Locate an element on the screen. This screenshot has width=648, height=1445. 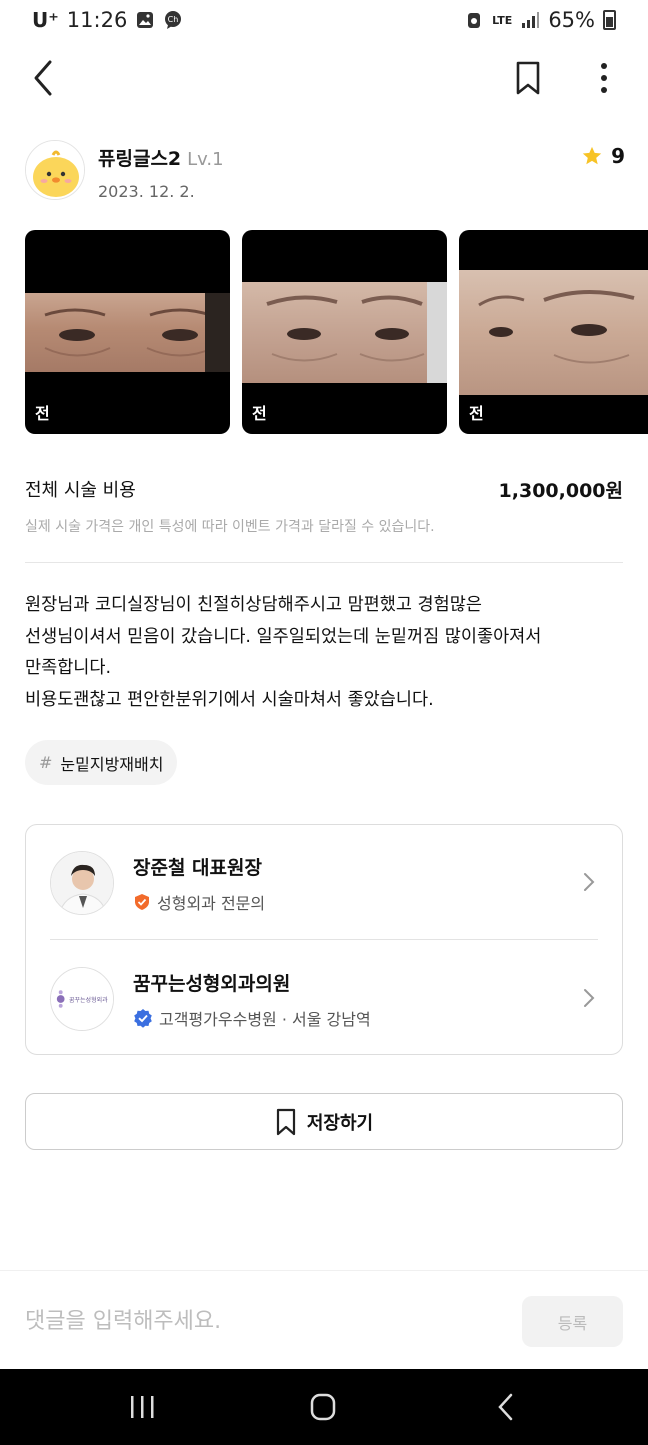
back-nav-icon is located at coordinates (506, 1407).